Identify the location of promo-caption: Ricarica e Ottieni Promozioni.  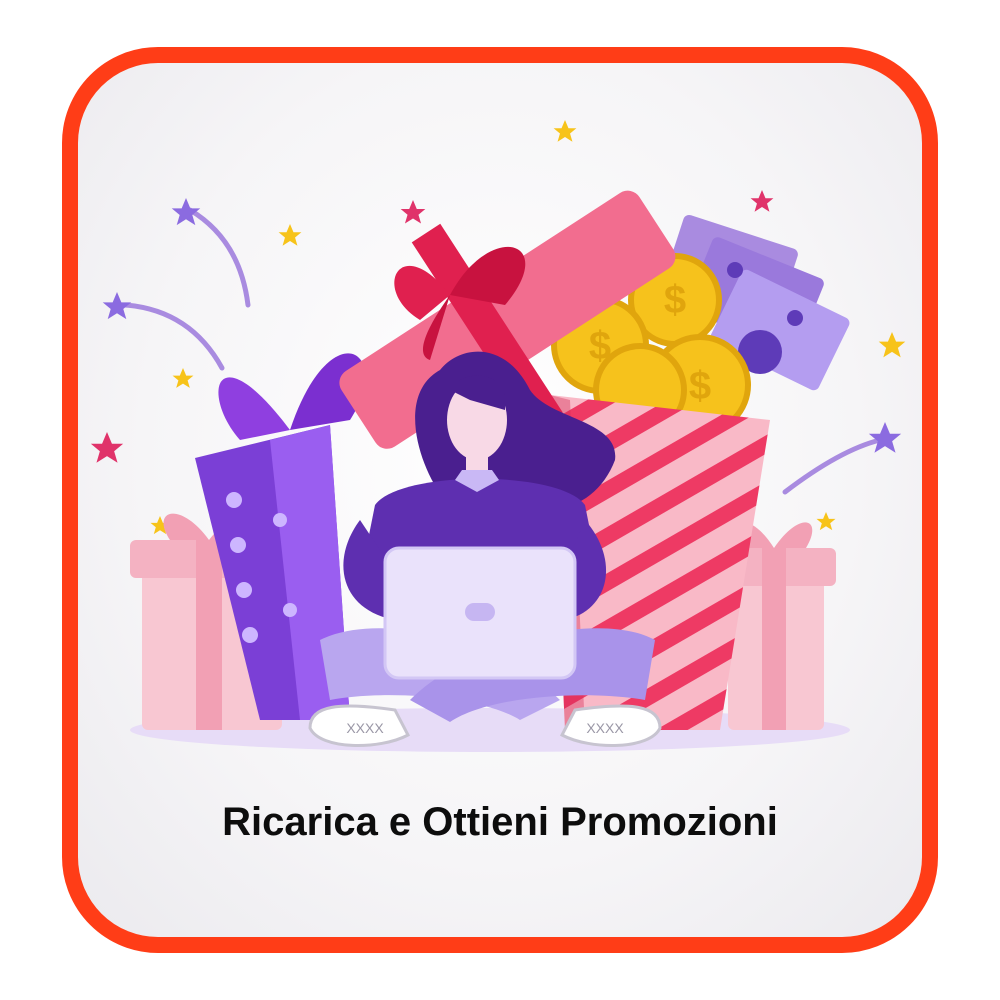
(500, 822).